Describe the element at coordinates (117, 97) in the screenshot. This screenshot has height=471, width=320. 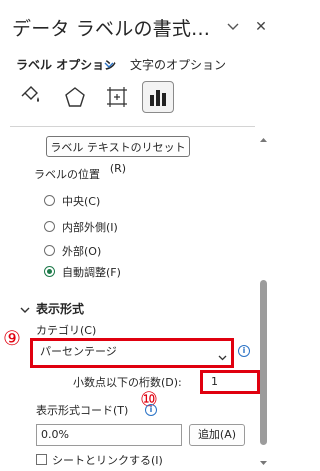
I see `size-properties-icon` at that location.